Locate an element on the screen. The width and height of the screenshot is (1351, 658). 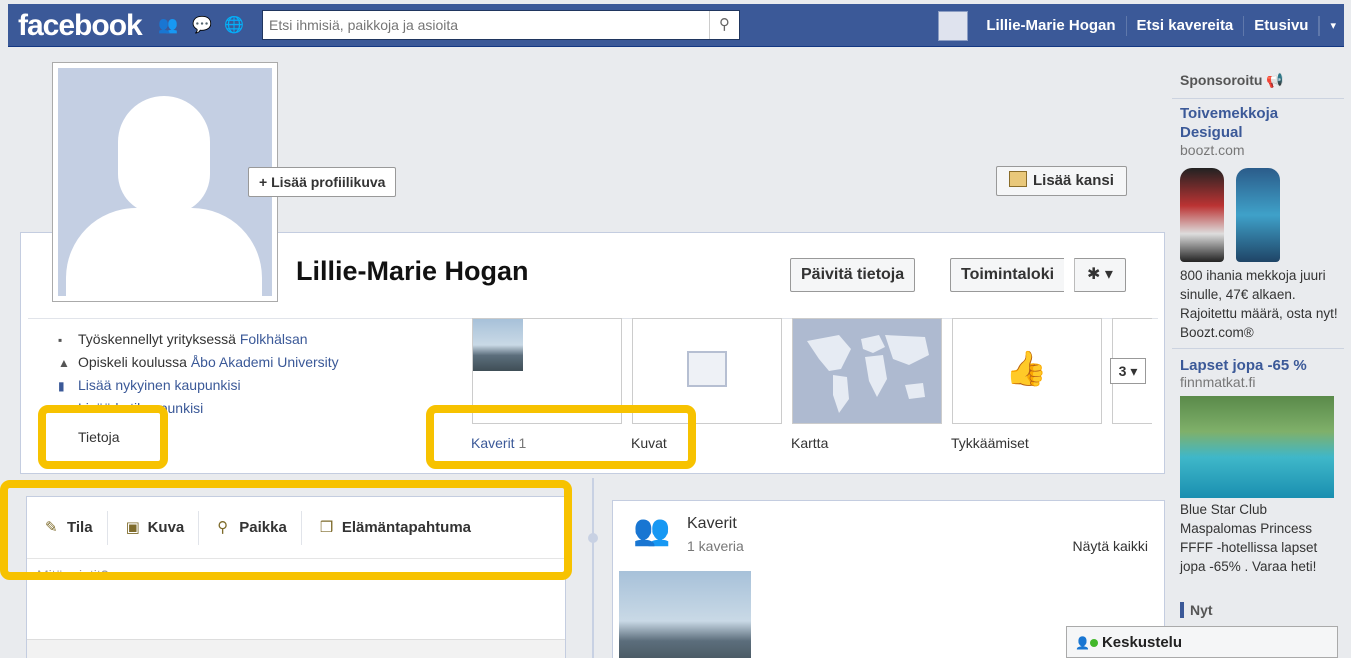
search-bar: ⚲ is located at coordinates (501, 25).